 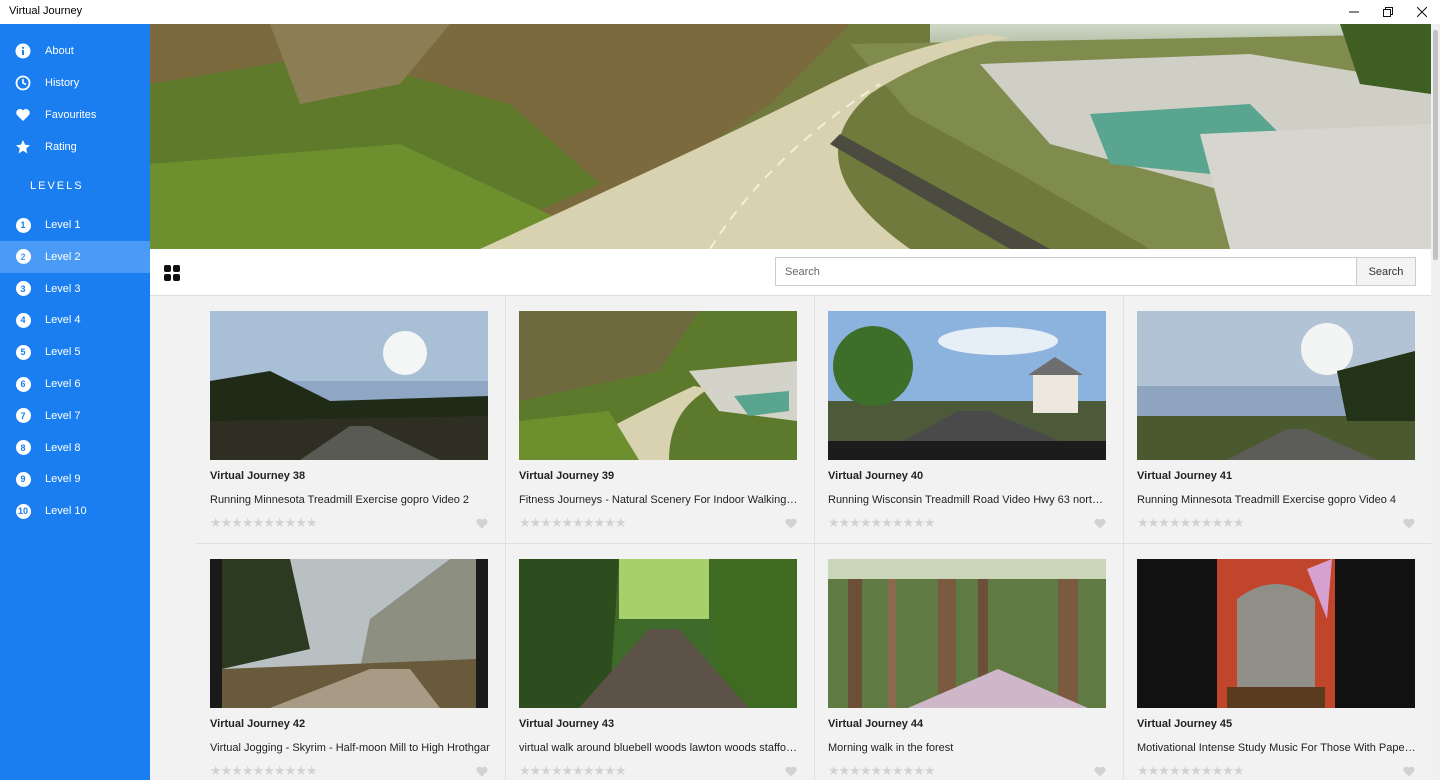 I want to click on sidebar-item-history: History, so click(x=75, y=83).